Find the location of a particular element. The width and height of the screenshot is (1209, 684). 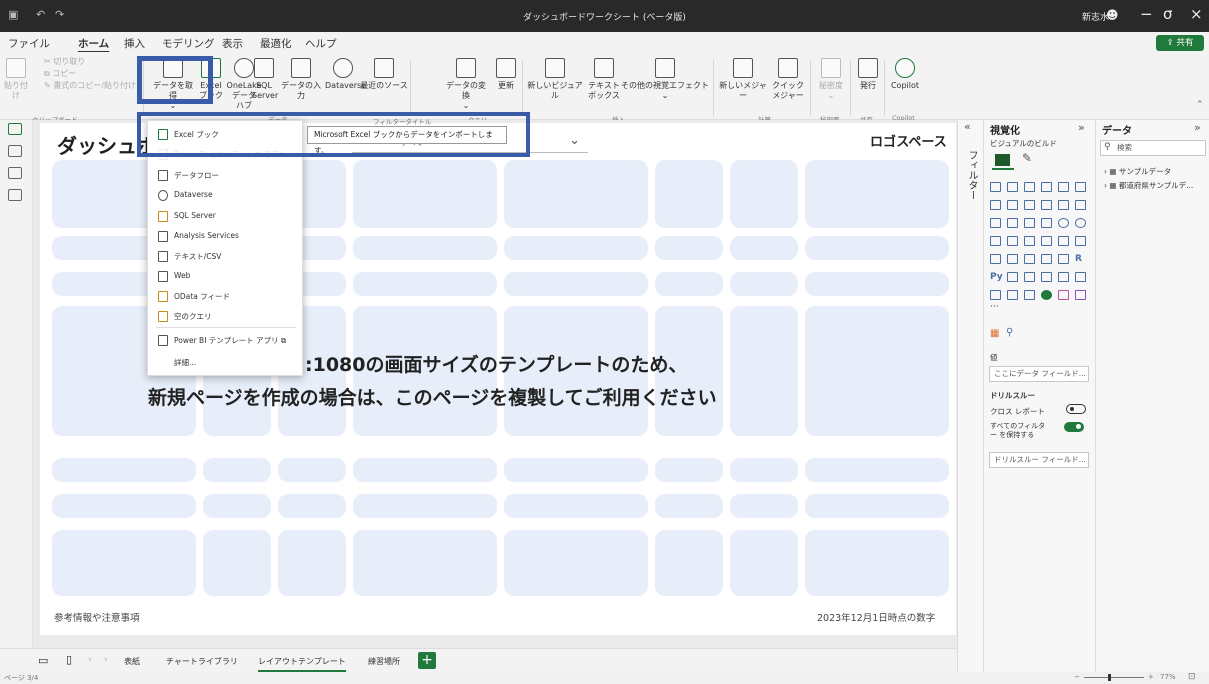

waterfall-icon is located at coordinates (995, 223).